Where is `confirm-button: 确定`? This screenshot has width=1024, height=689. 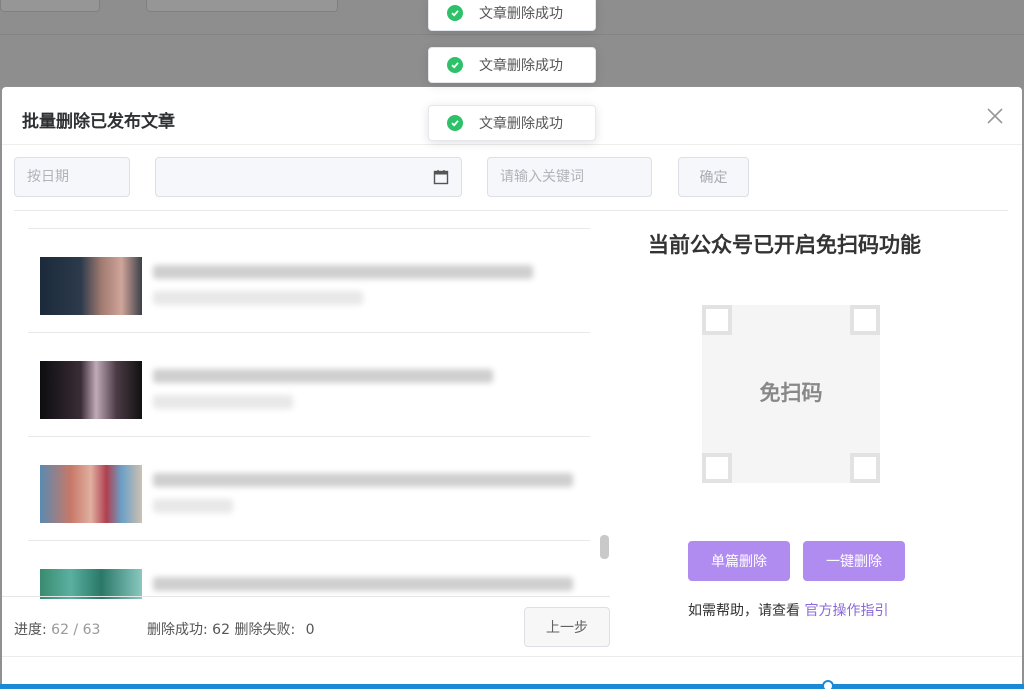
confirm-button: 确定 is located at coordinates (713, 177).